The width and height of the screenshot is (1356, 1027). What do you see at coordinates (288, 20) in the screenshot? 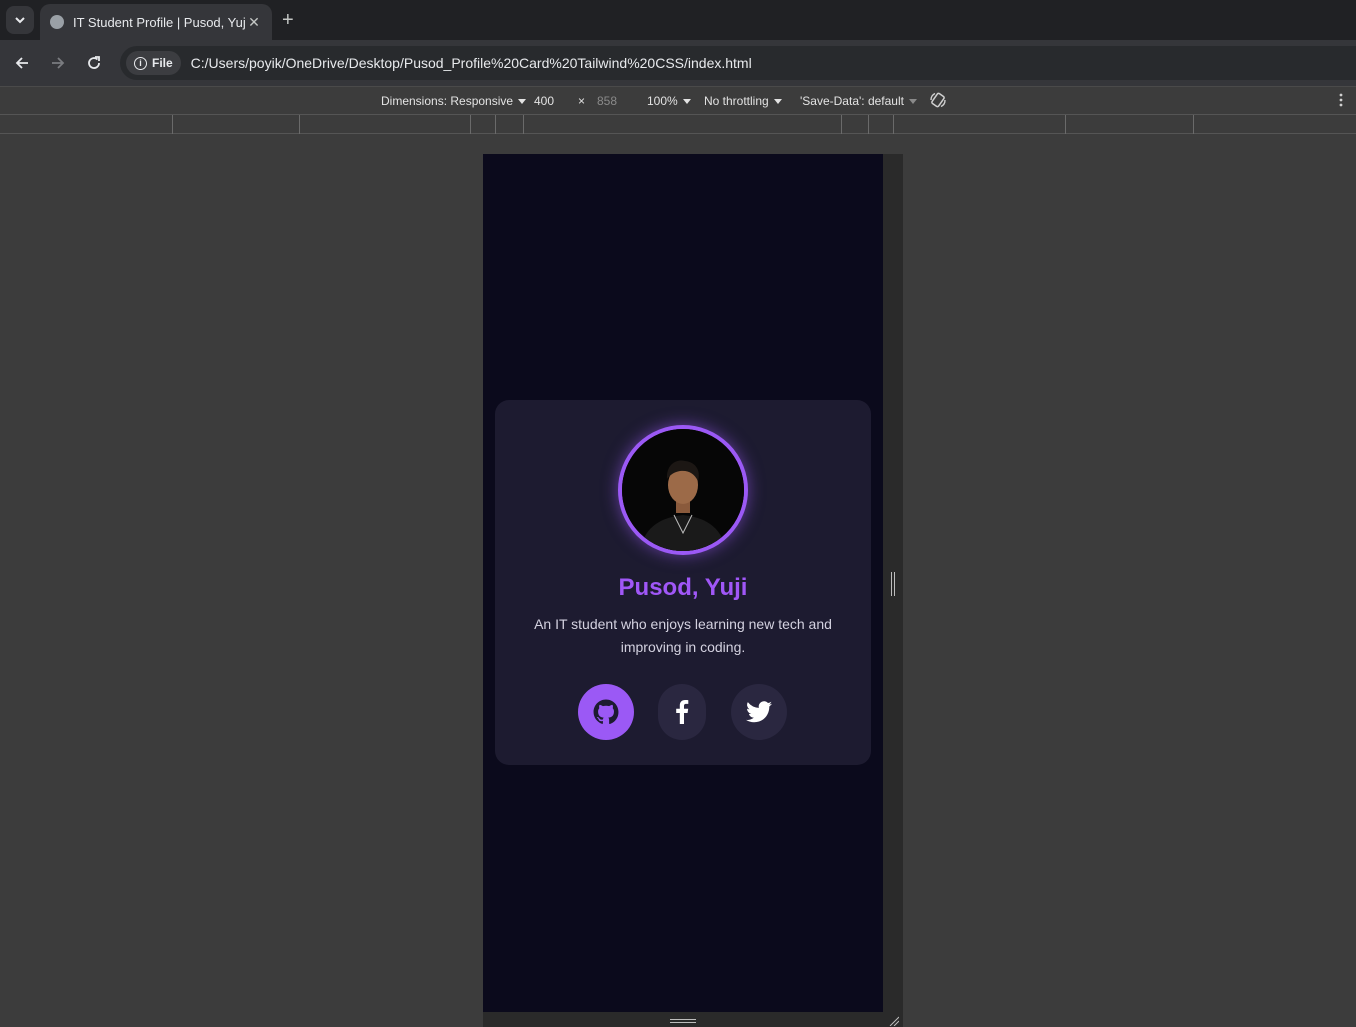
I see `new-tab-button: +` at bounding box center [288, 20].